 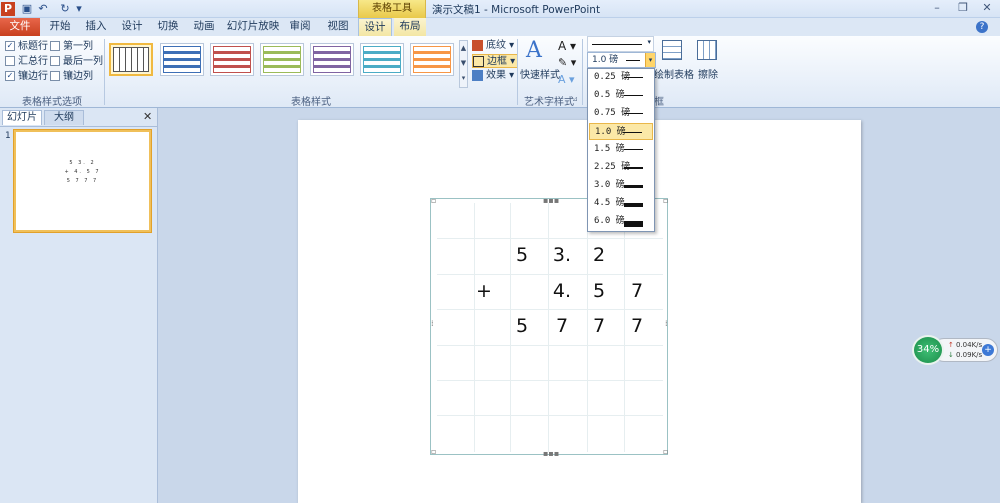 I want to click on tab-animations: 动画, so click(x=204, y=27).